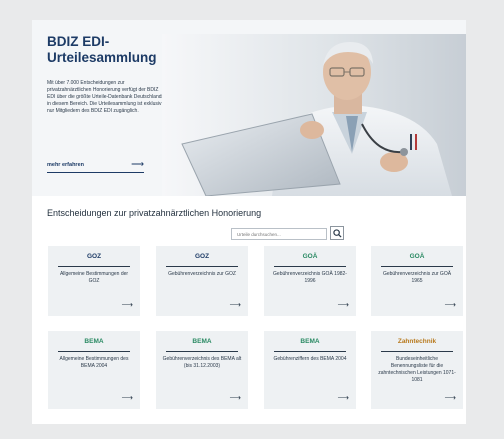 Image resolution: width=504 pixels, height=439 pixels. What do you see at coordinates (95, 166) in the screenshot?
I see `more-info-link: mehr erfahren ⟶` at bounding box center [95, 166].